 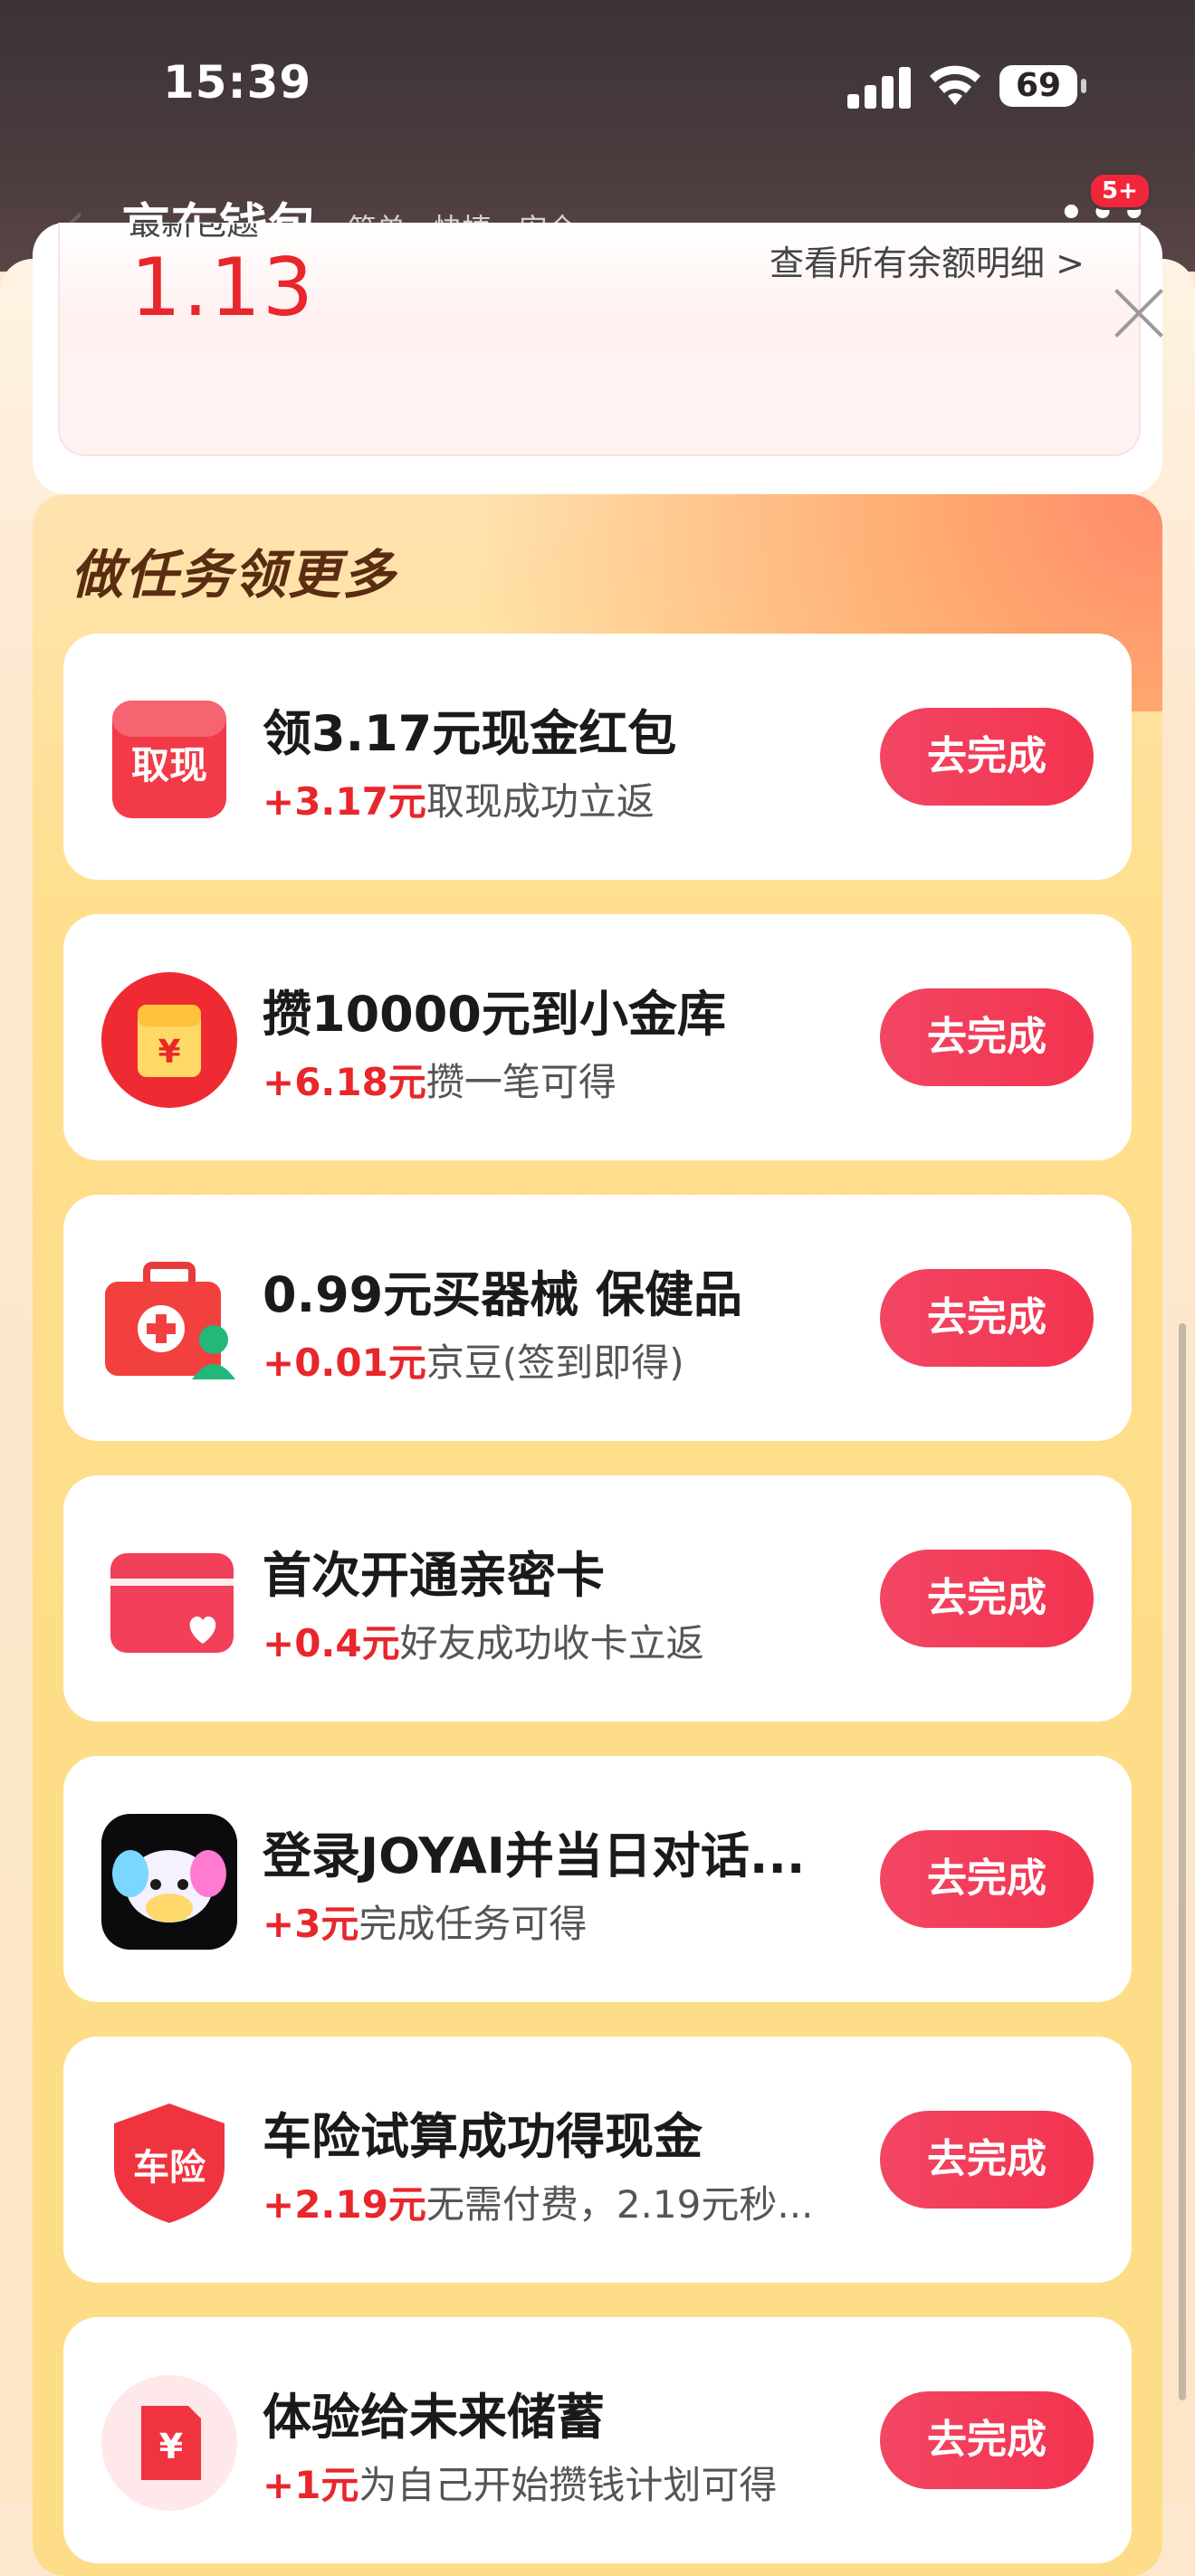 I want to click on task-title: 领3.17元现金红包, so click(x=470, y=734).